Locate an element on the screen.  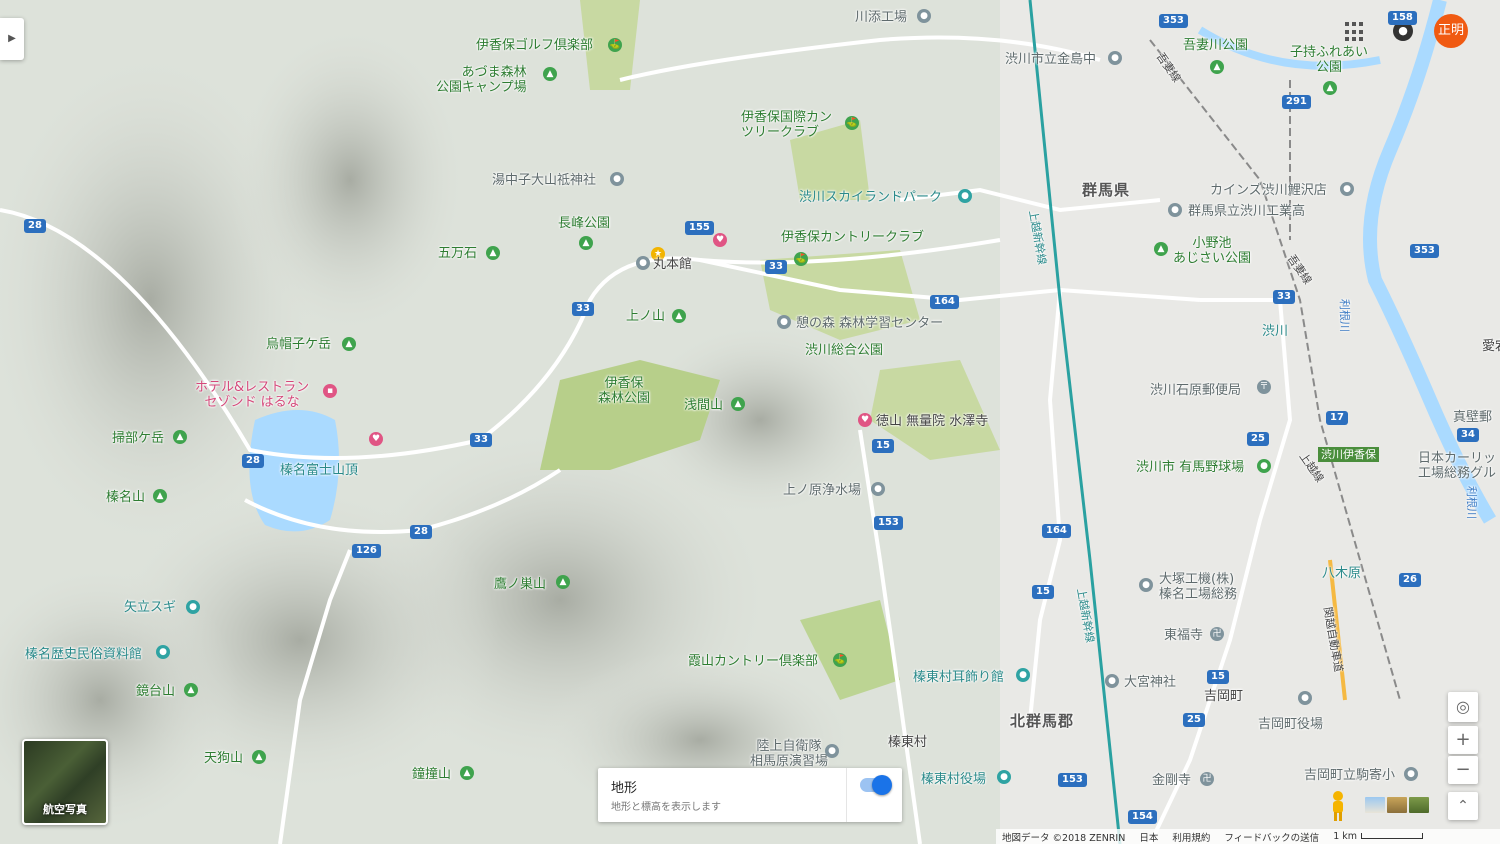
scale-bar is located at coordinates (1392, 836).